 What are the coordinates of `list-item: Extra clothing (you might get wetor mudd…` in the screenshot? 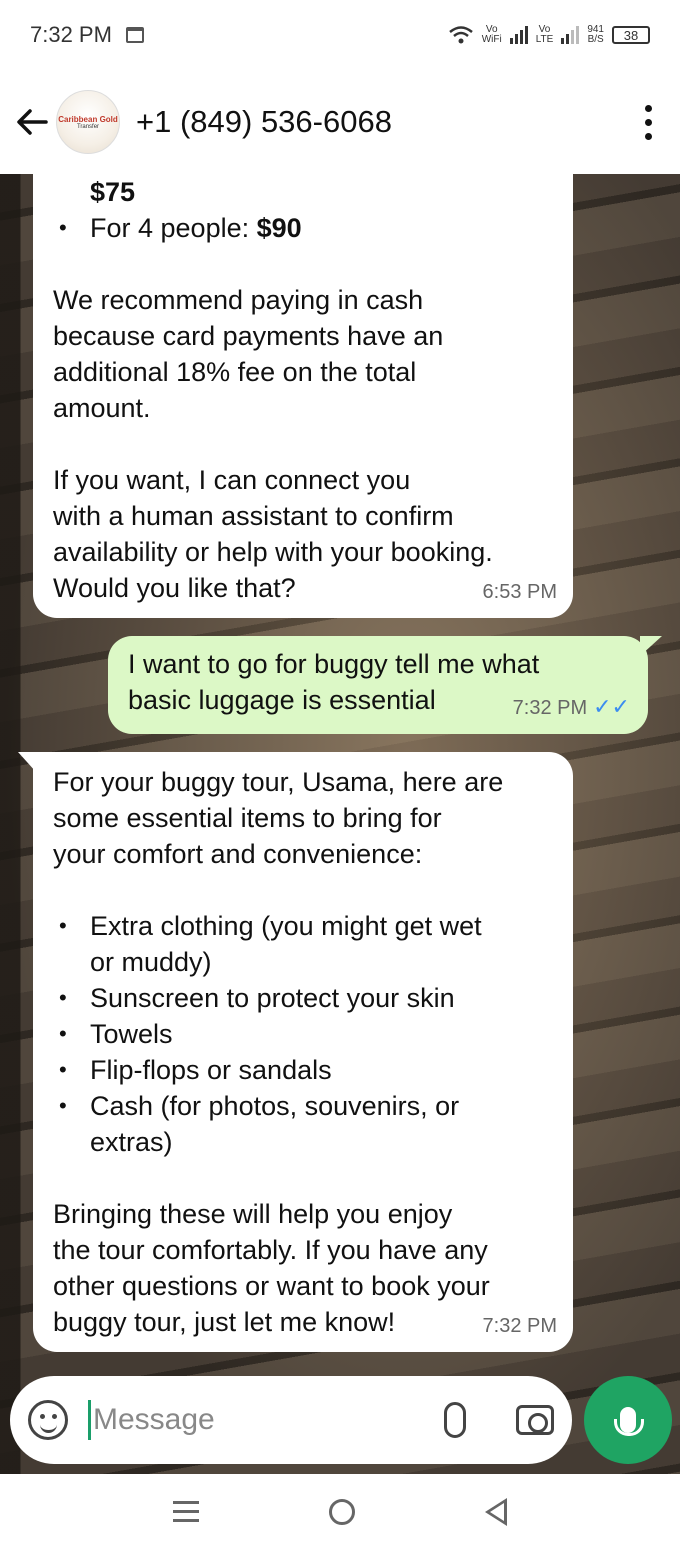 It's located at (303, 944).